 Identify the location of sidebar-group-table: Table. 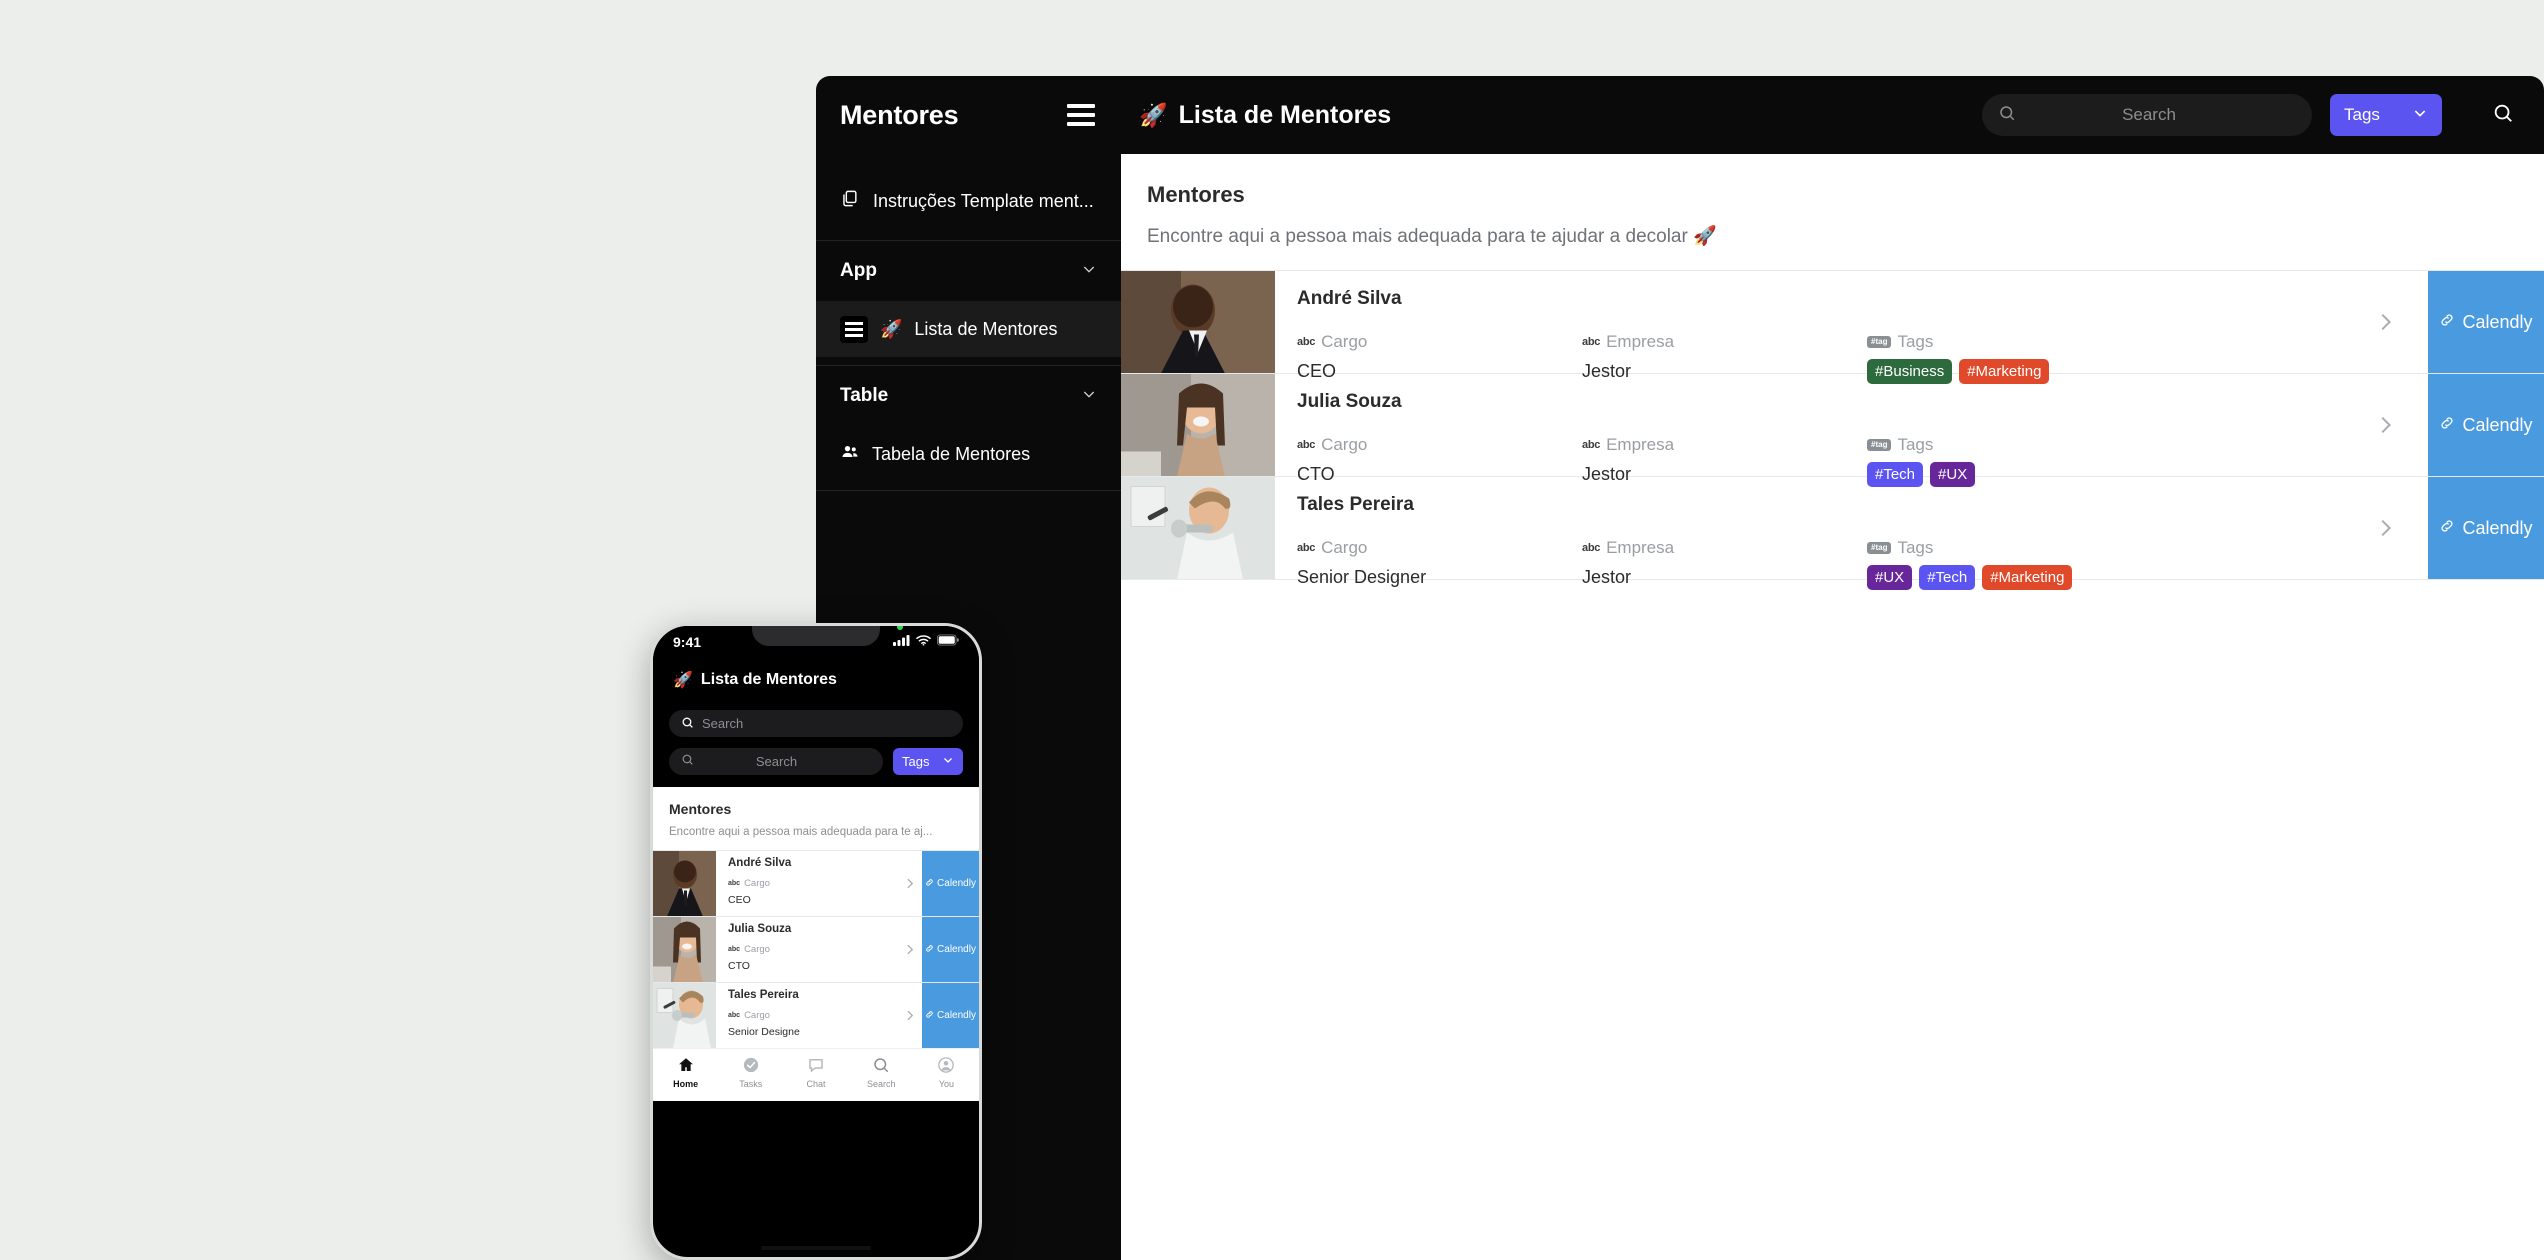
(968, 396).